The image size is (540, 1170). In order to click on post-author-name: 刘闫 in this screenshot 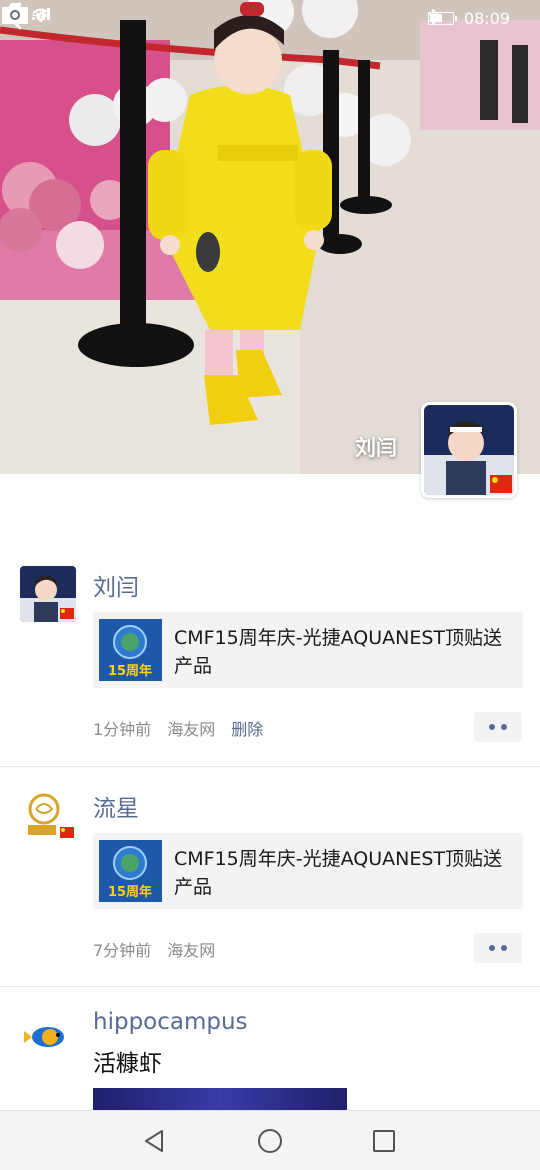, I will do `click(116, 585)`.